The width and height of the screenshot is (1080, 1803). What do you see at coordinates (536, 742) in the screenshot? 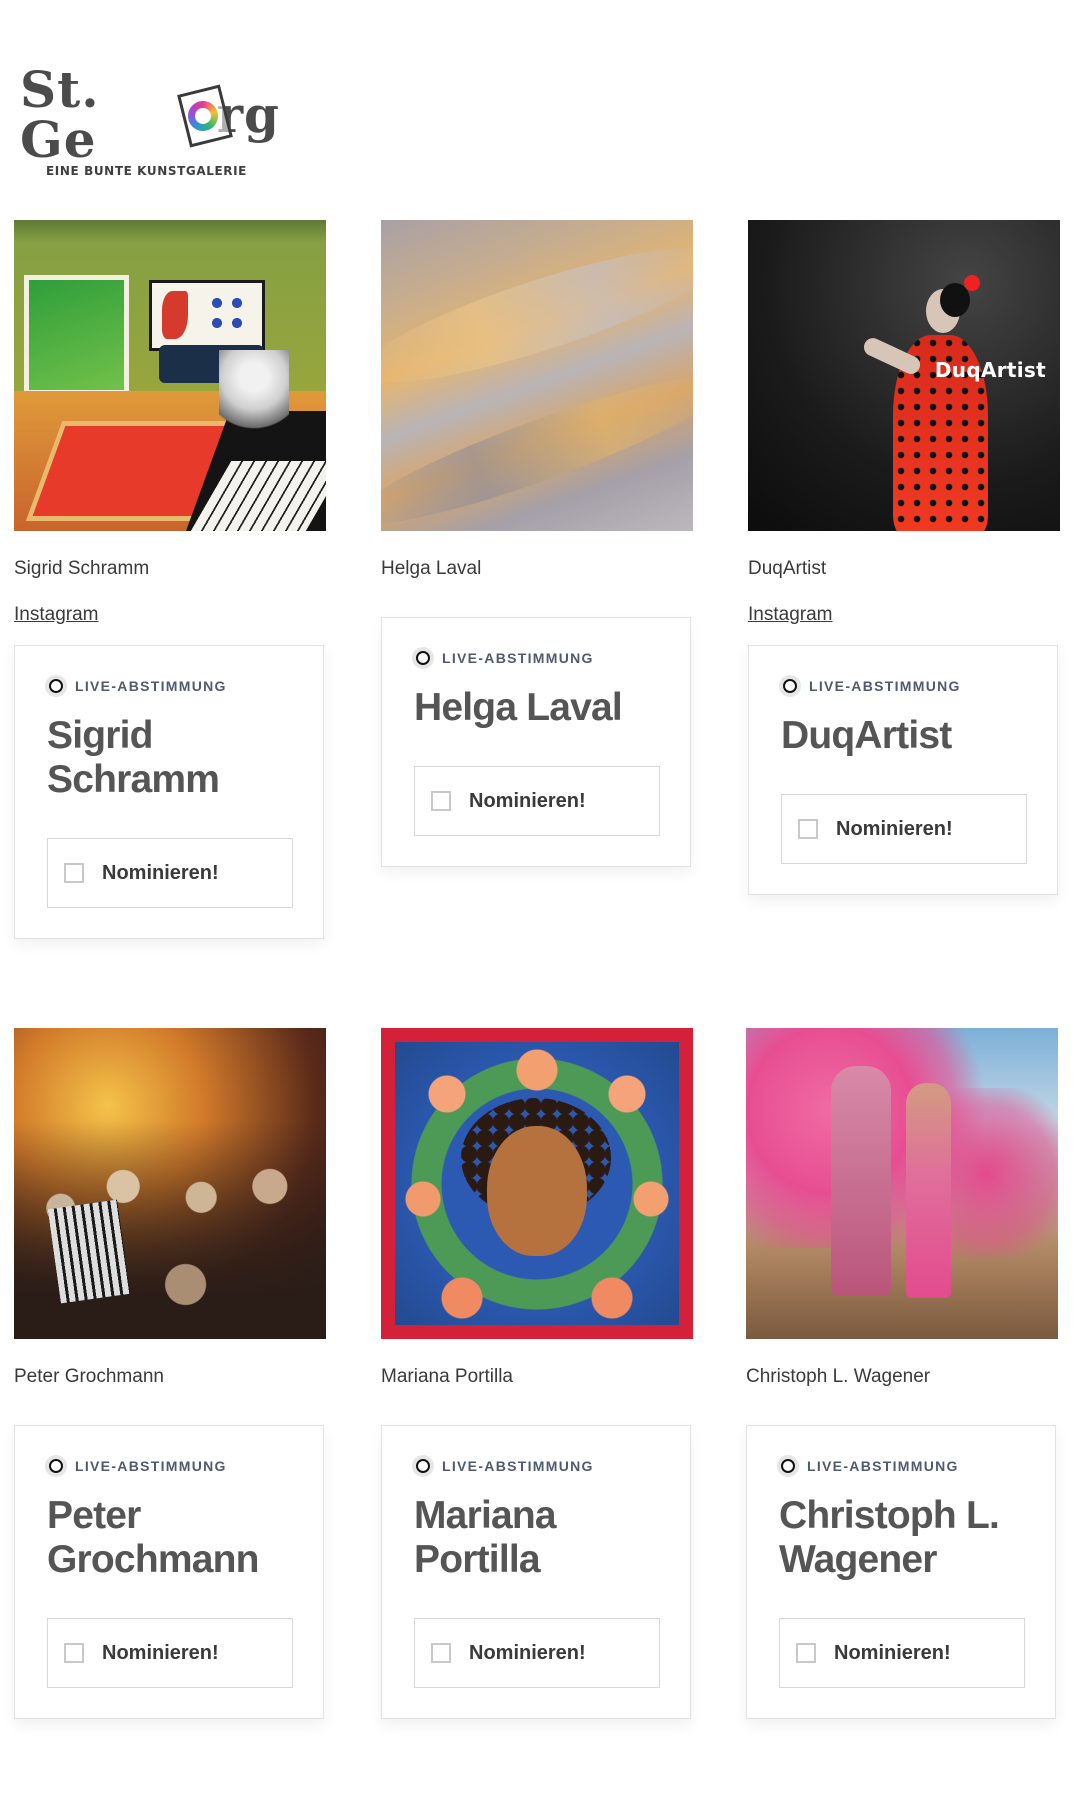
I see `vote-card: LIVE-ABSTIMMUNG Helga Laval Nominieren!` at bounding box center [536, 742].